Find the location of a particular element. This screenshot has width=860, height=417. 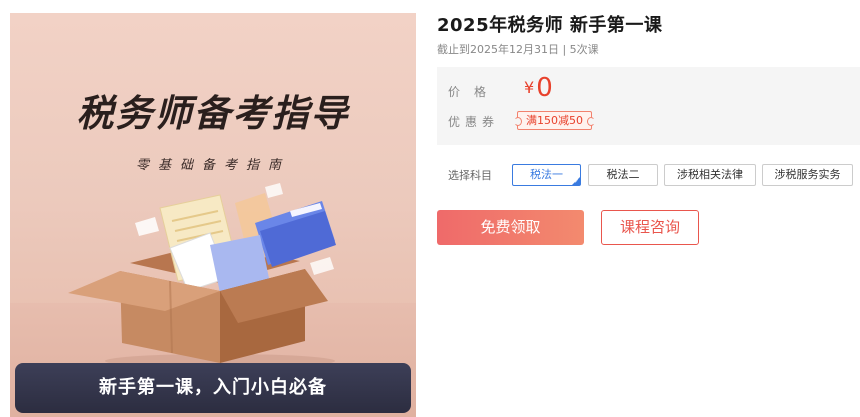

subject-option-label: 税法二 is located at coordinates (623, 174).